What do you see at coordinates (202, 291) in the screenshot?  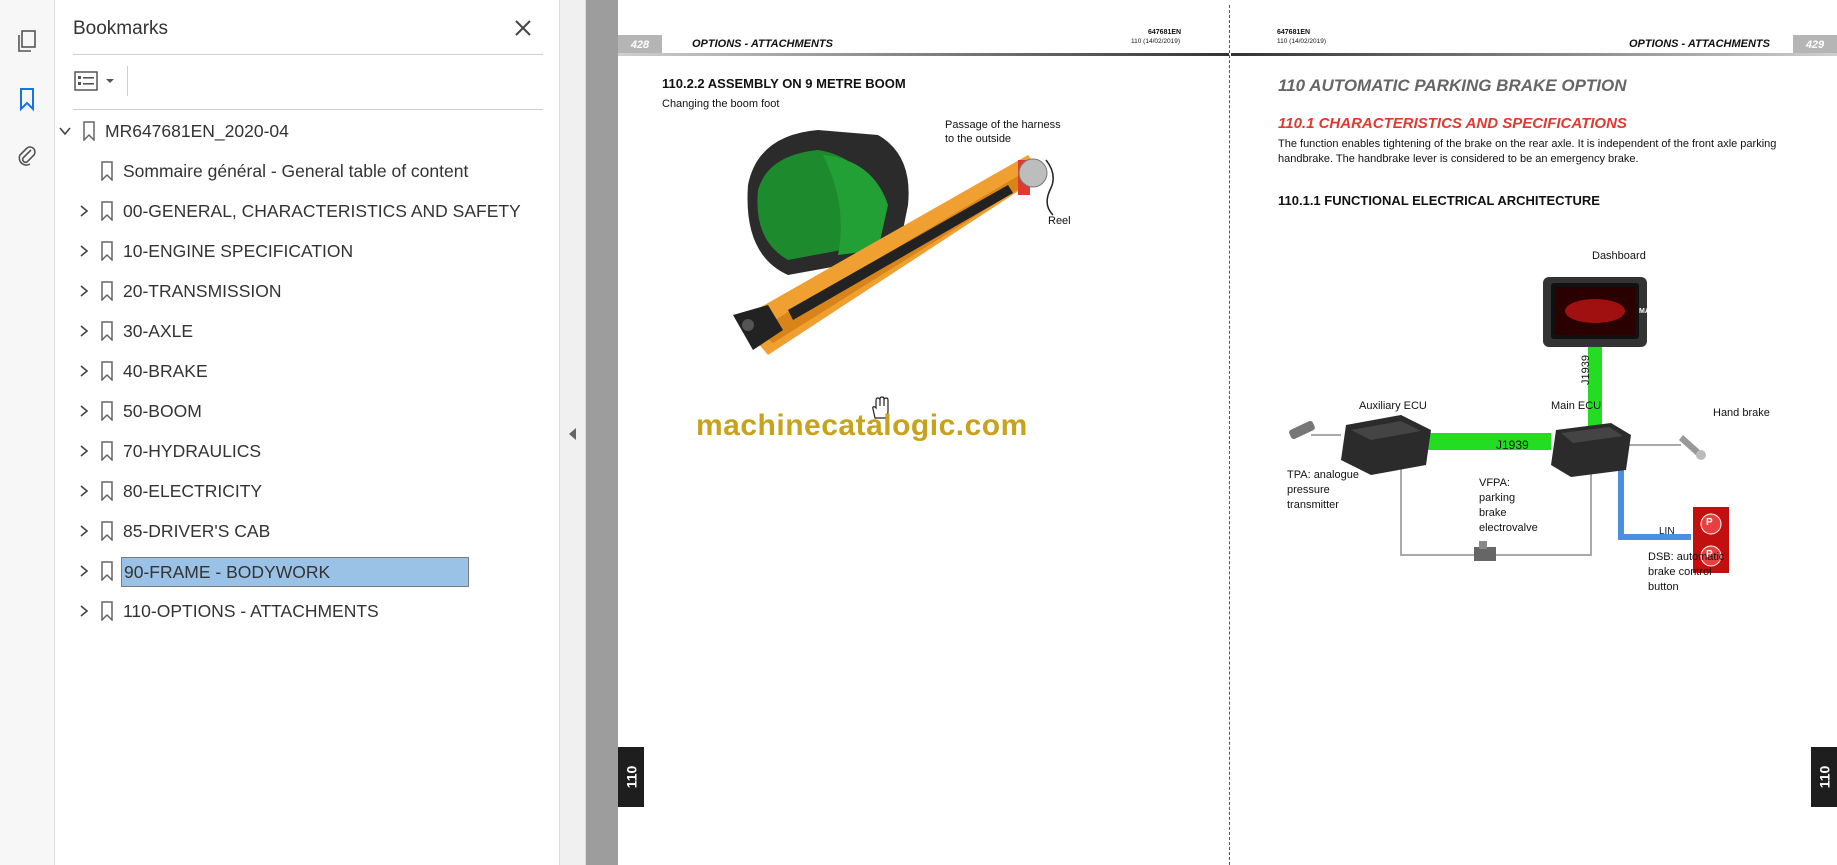 I see `bookmark-label: 20-TRANSMISSION` at bounding box center [202, 291].